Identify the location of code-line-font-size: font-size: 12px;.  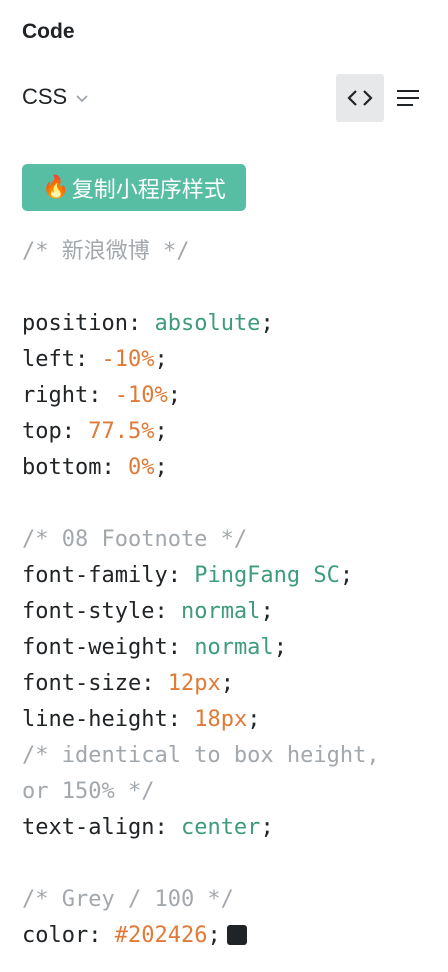
(128, 683).